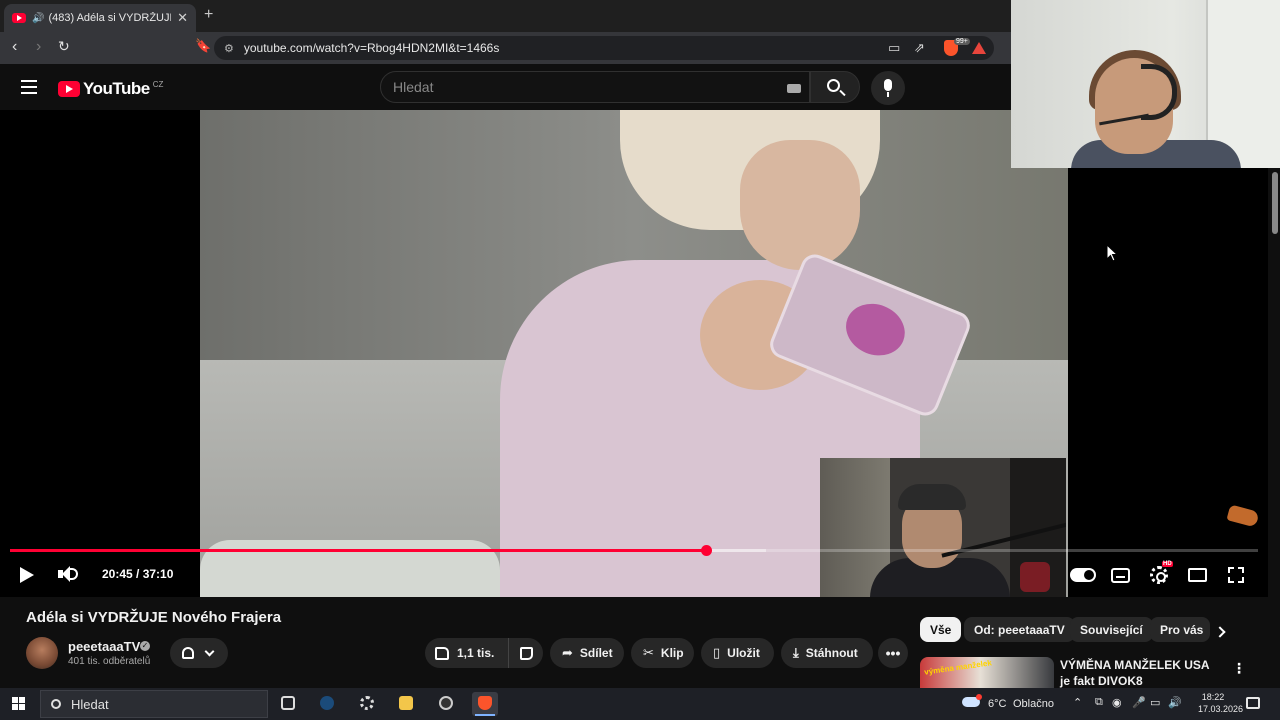  What do you see at coordinates (640, 704) in the screenshot?
I see `windows-taskbar: Hledat` at bounding box center [640, 704].